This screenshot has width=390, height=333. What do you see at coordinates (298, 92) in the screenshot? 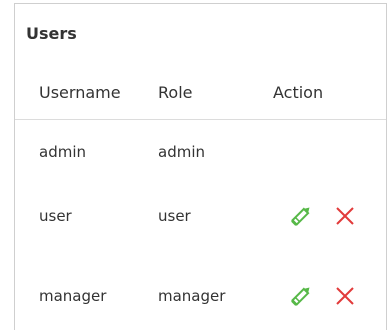
I see `column-header-action: Action` at bounding box center [298, 92].